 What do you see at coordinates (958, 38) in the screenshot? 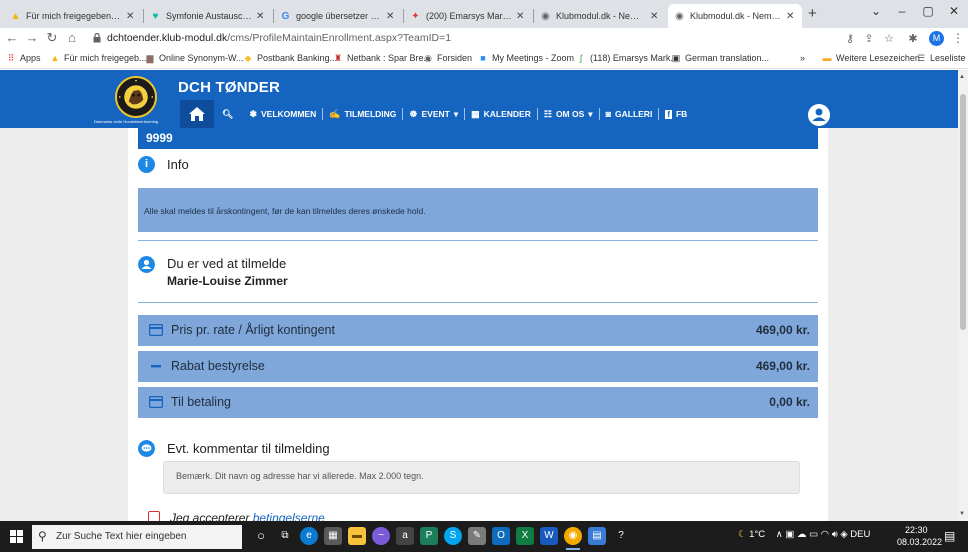
I see `more-menu-icon: ⋮` at bounding box center [958, 38].